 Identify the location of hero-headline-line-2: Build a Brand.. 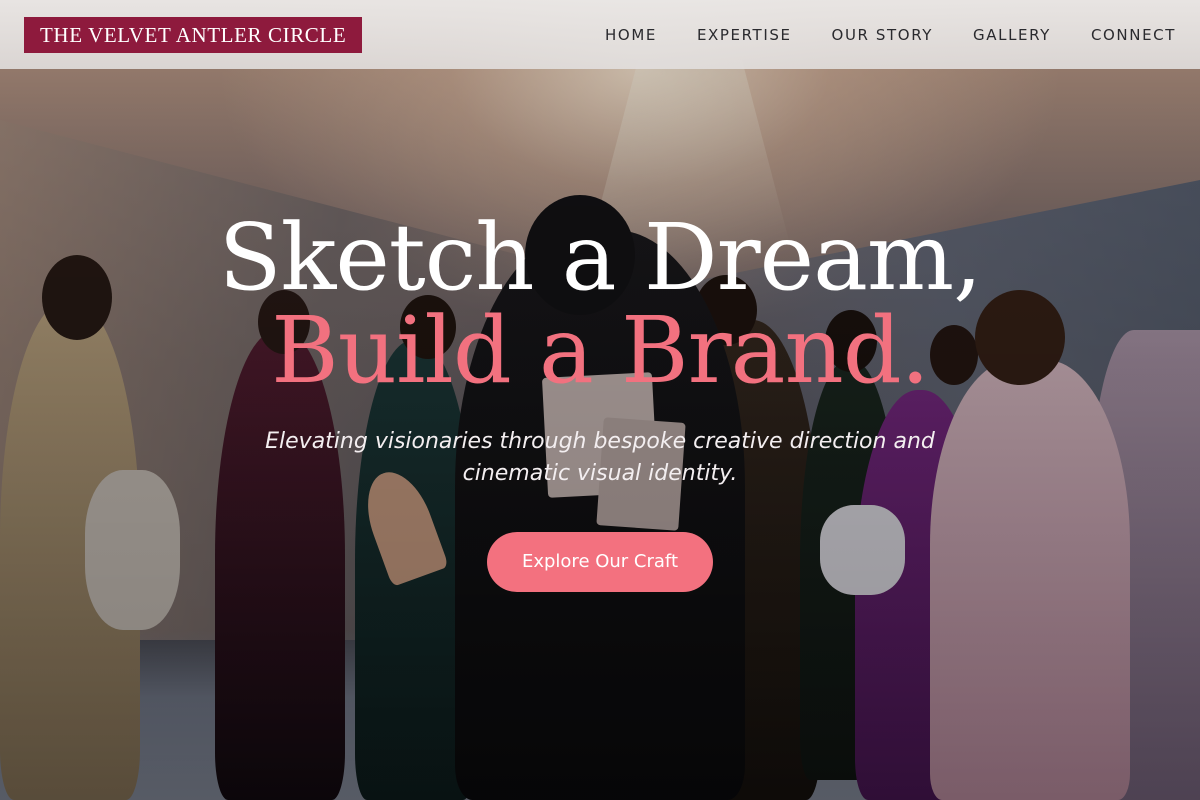
(600, 350).